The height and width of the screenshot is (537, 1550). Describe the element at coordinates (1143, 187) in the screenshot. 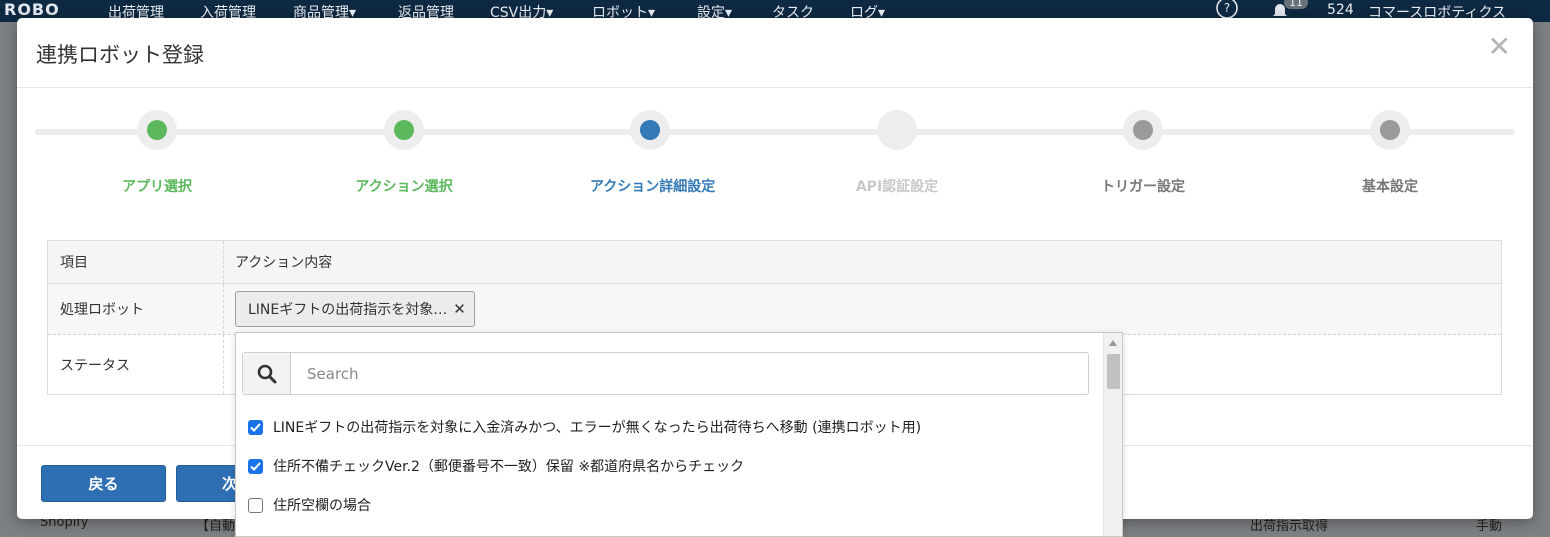

I see `step-label: トリガー設定` at that location.